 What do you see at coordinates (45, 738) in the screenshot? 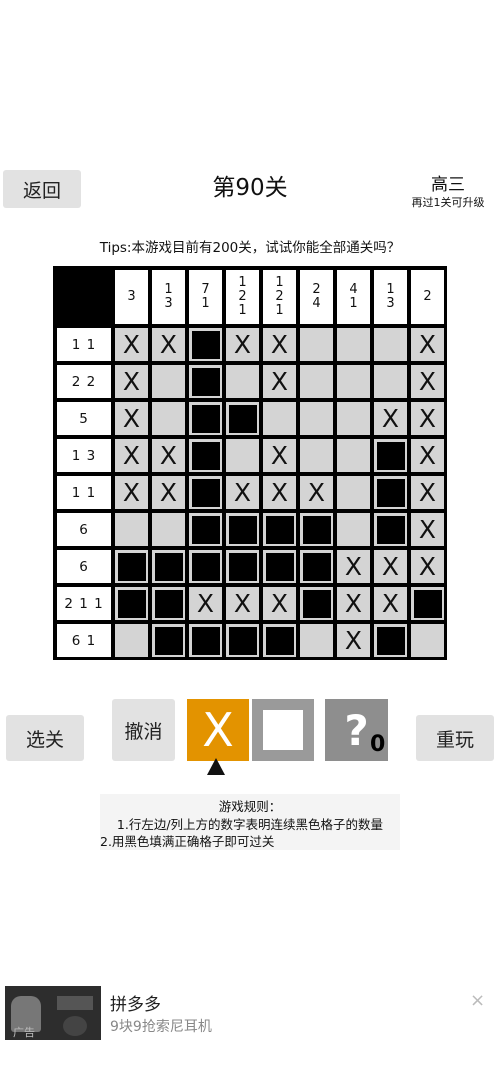
I see `select-level-button: 选关` at bounding box center [45, 738].